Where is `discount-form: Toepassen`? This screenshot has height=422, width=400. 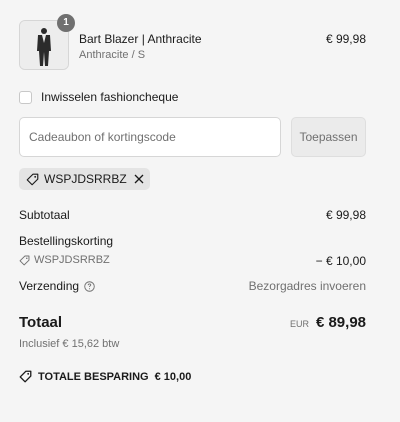 discount-form: Toepassen is located at coordinates (192, 137).